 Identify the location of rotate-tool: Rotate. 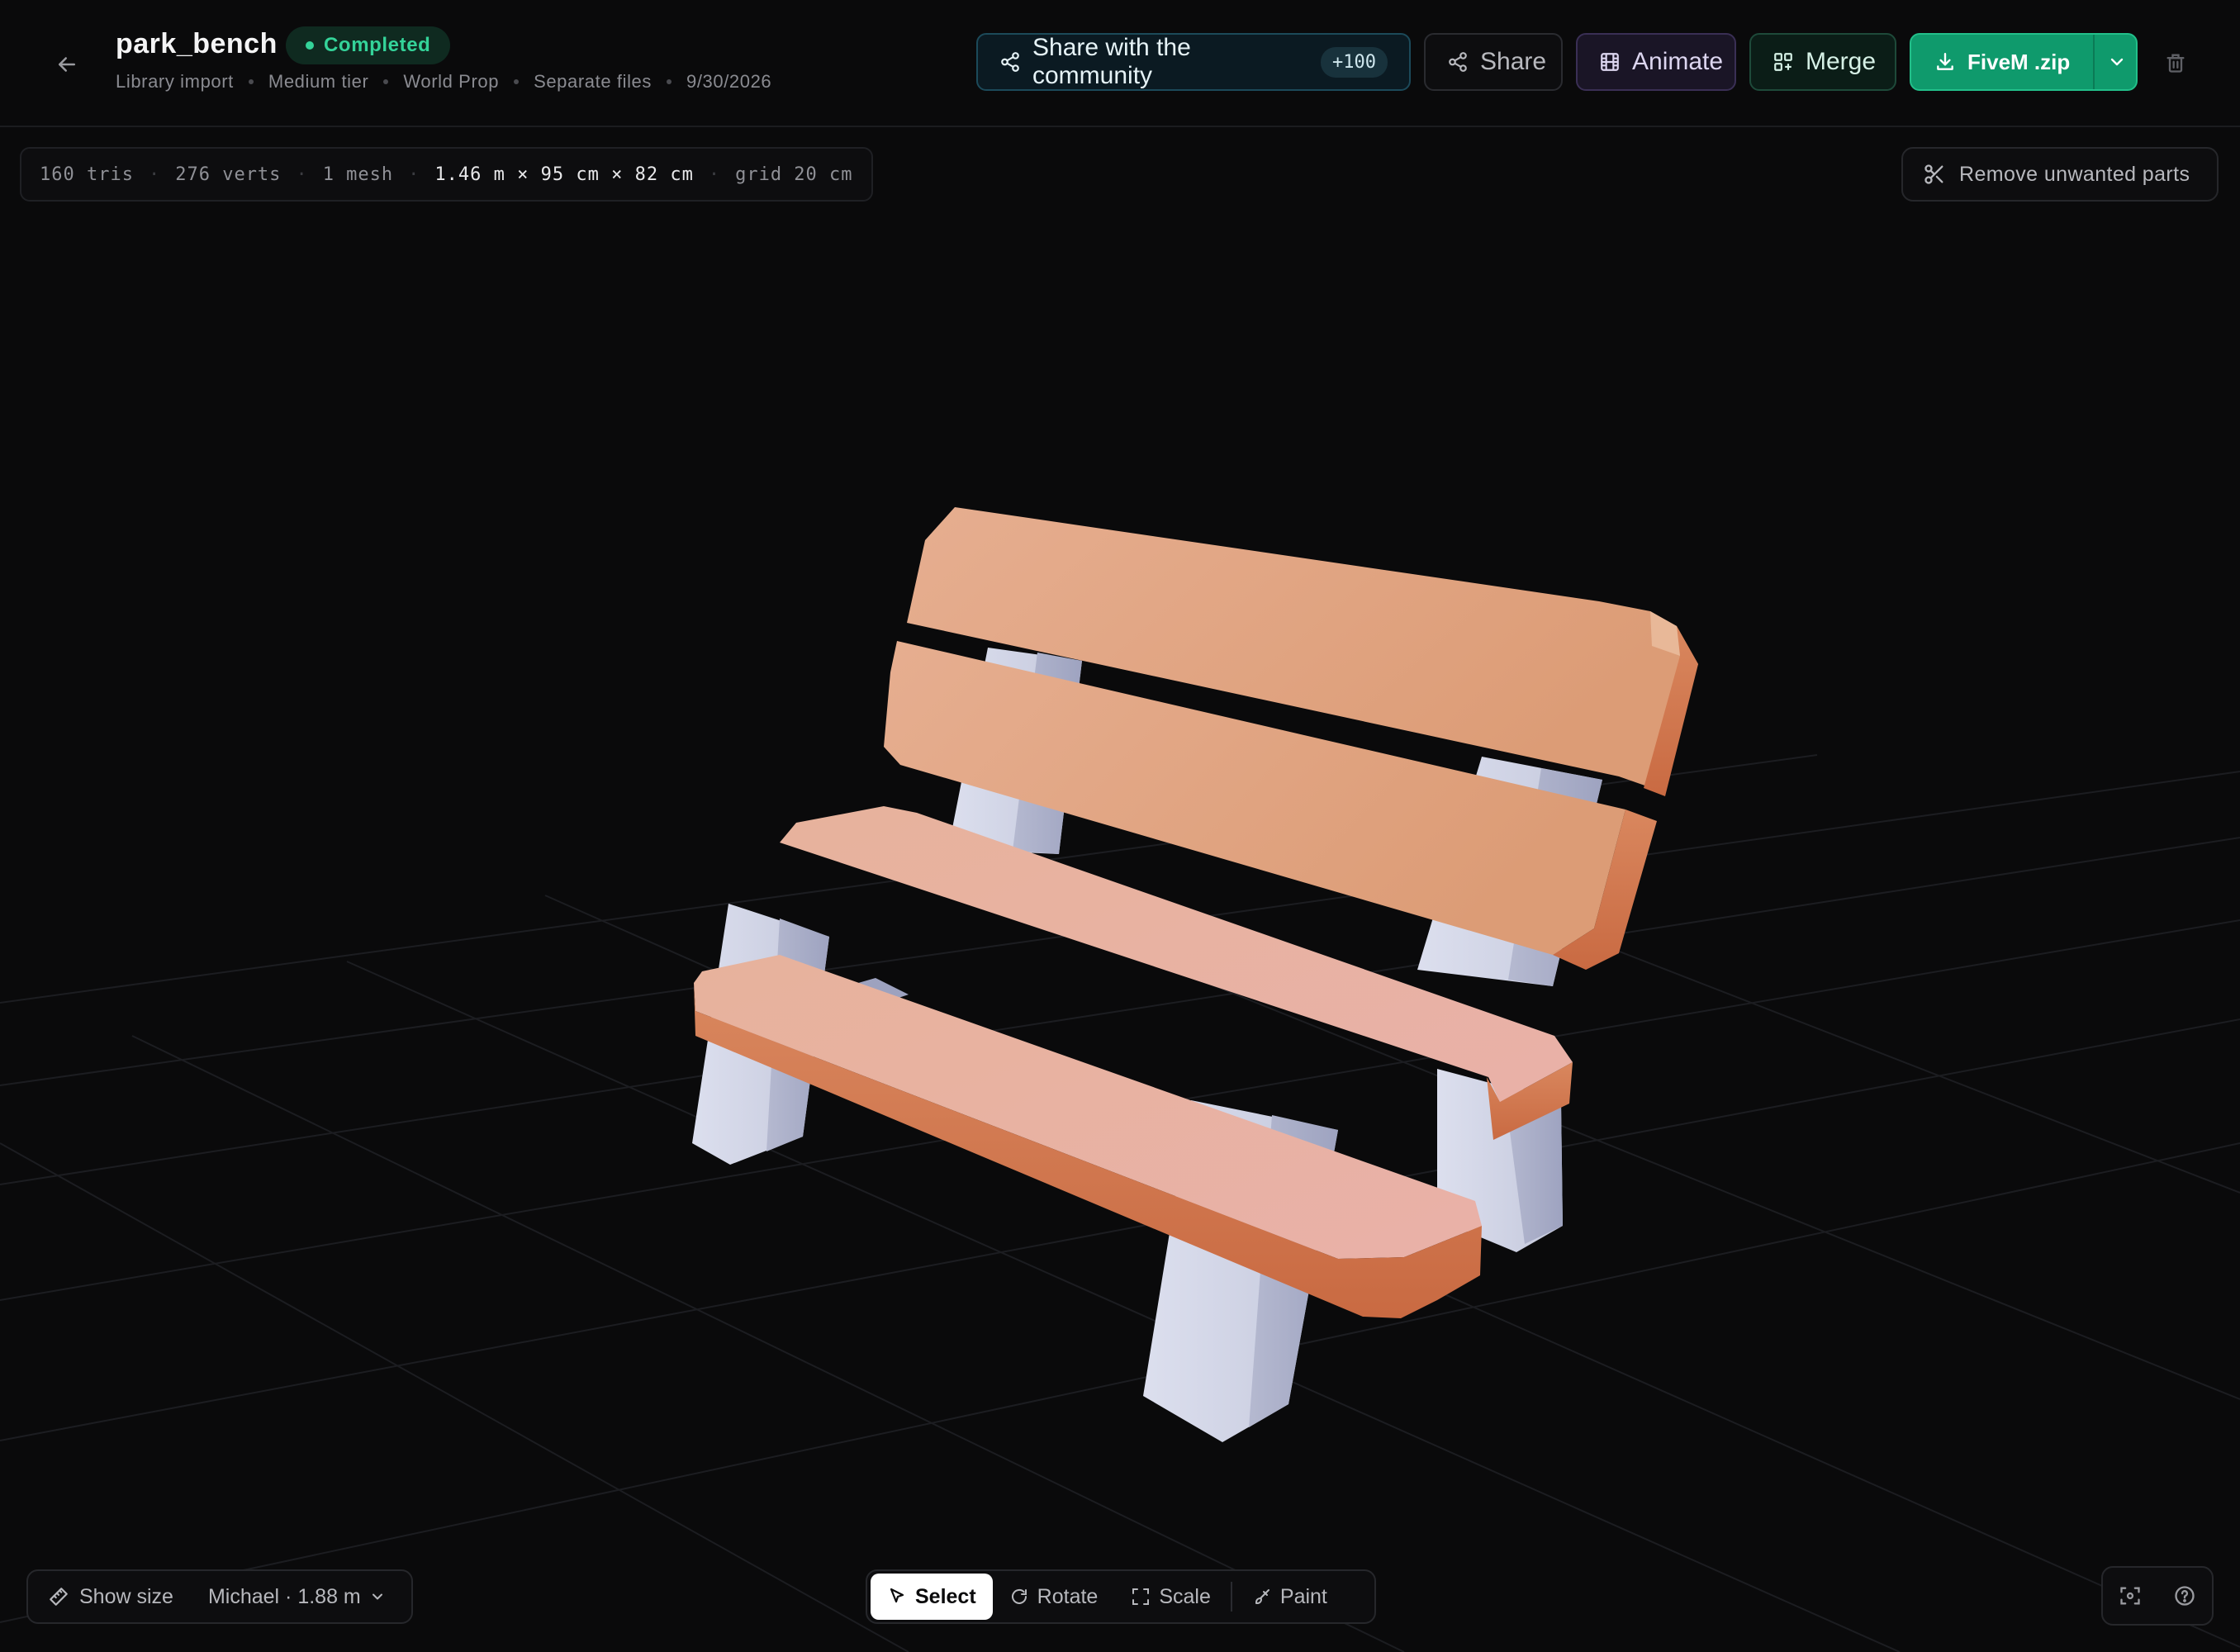
(1054, 1597).